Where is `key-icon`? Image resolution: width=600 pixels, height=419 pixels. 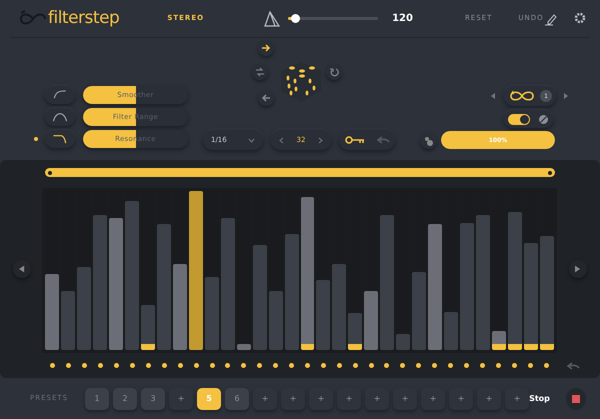 key-icon is located at coordinates (354, 140).